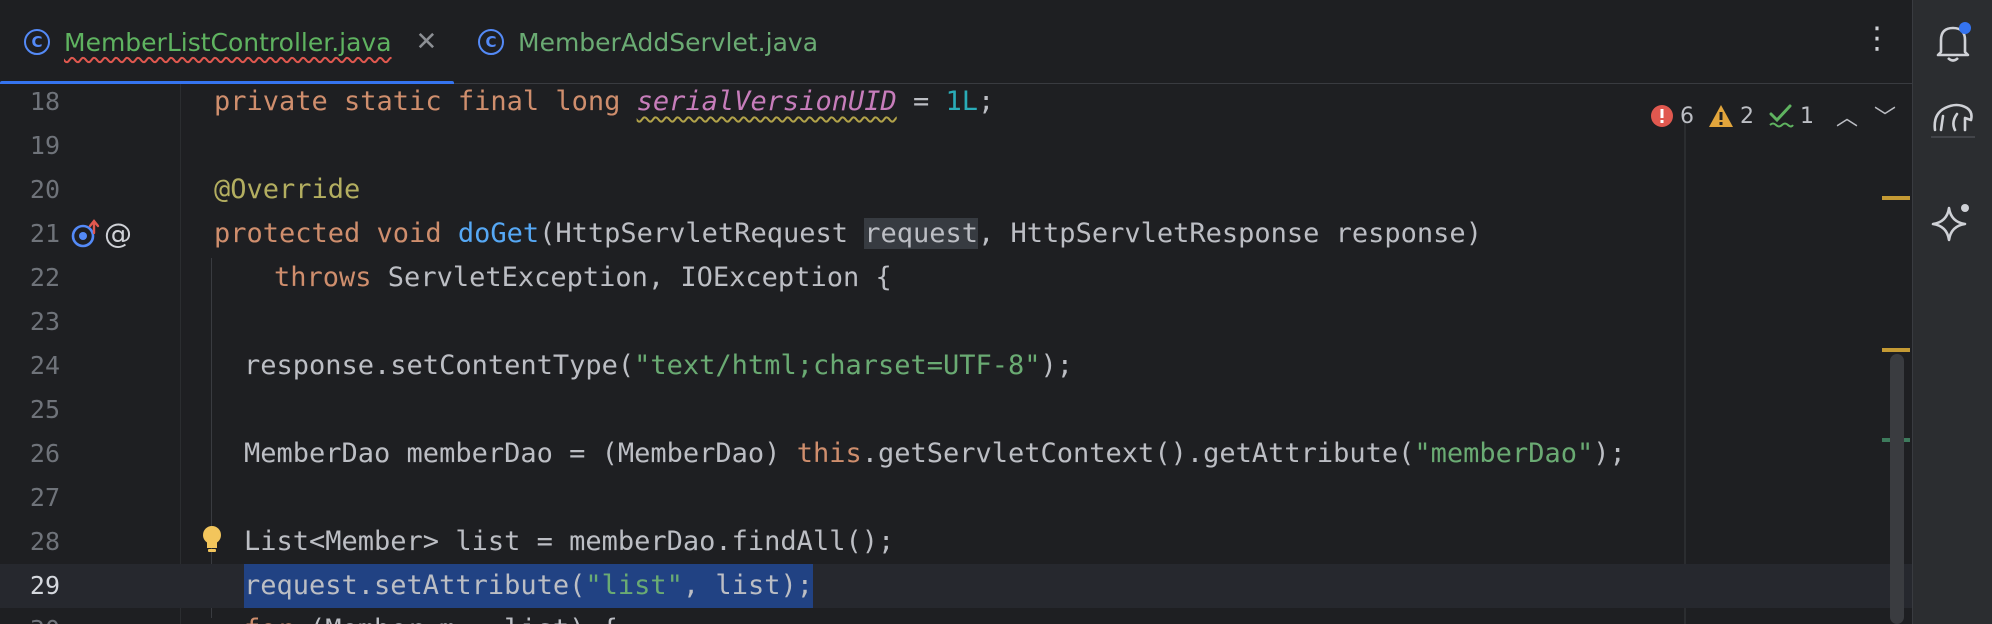  What do you see at coordinates (583, 277) in the screenshot?
I see `code-text: throws ServletException, IOException {` at bounding box center [583, 277].